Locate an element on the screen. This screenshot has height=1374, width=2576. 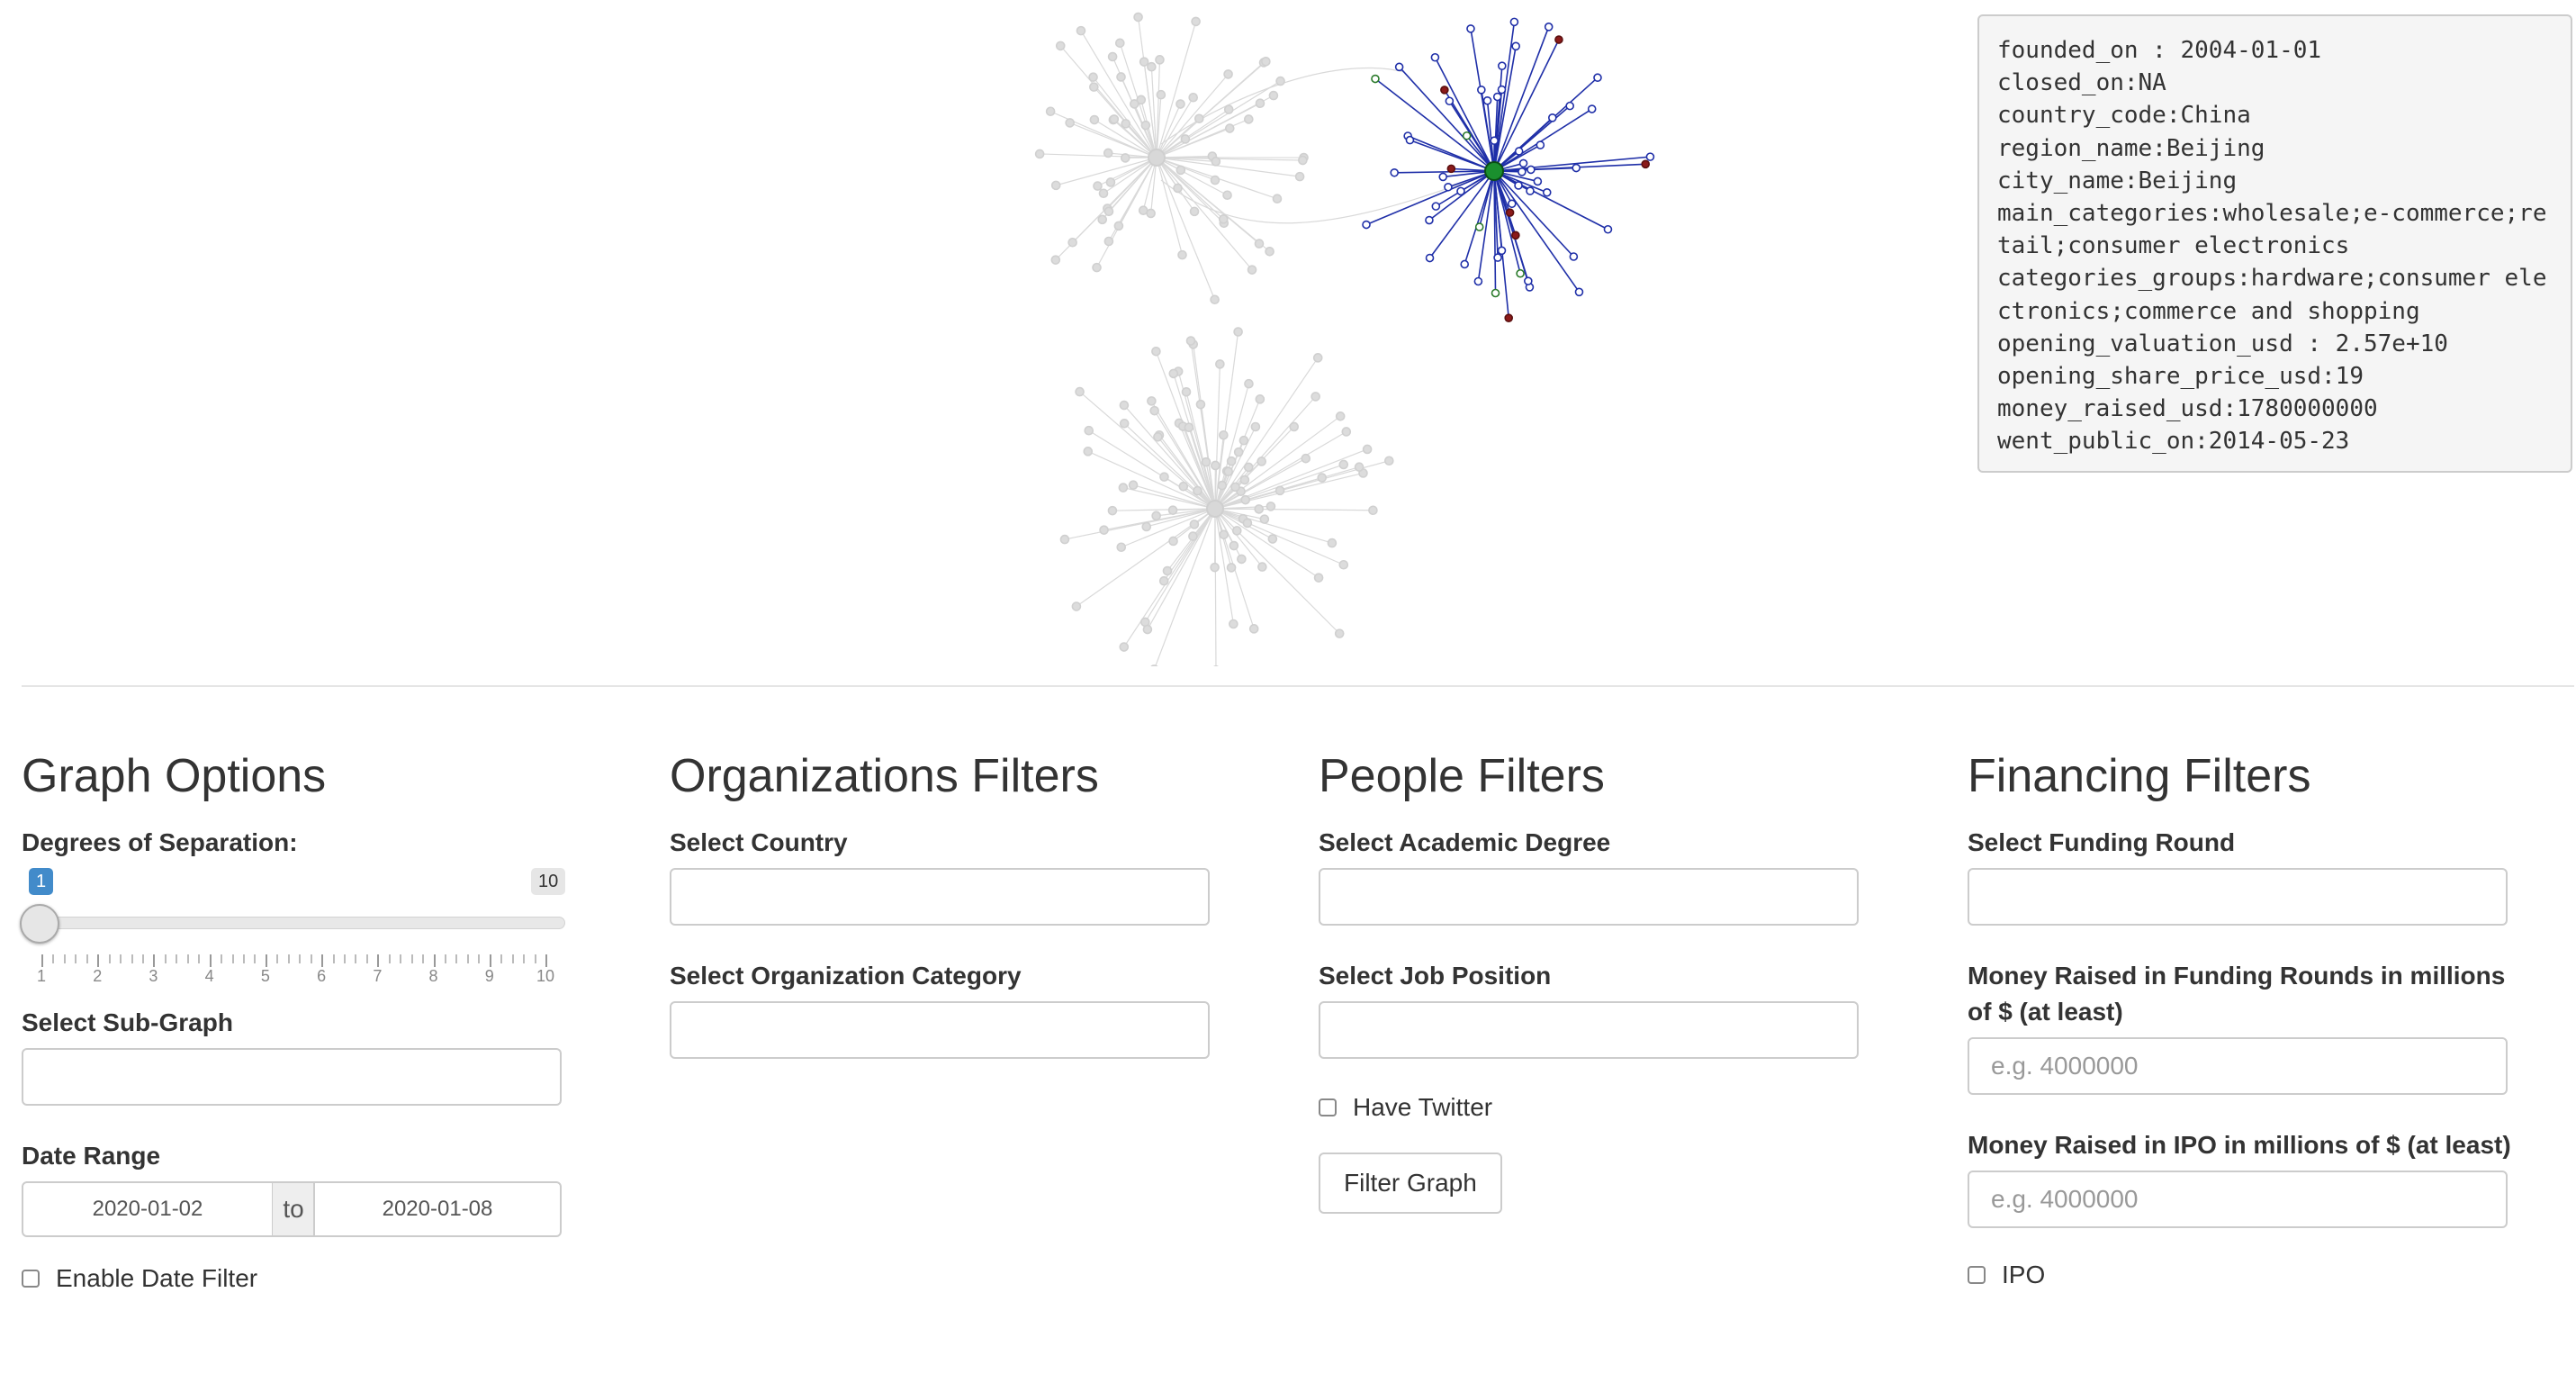
academic-degree-select is located at coordinates (1589, 897).